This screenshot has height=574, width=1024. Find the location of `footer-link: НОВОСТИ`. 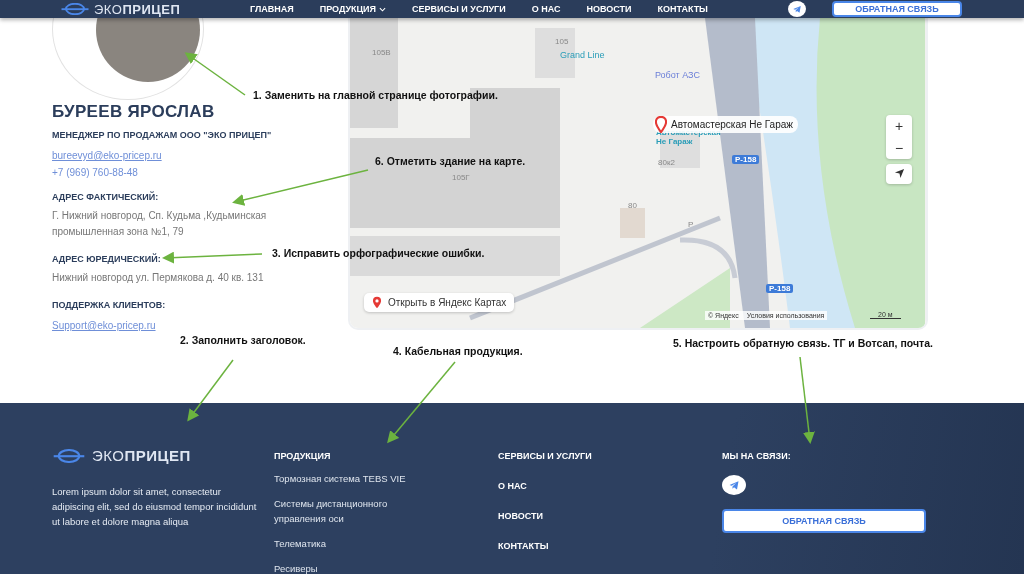

footer-link: НОВОСТИ is located at coordinates (610, 516).